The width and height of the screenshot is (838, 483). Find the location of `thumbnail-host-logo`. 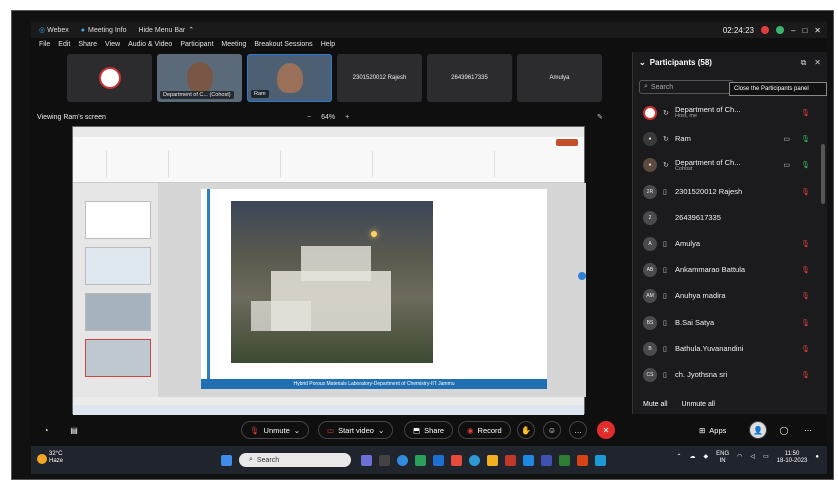

thumbnail-host-logo is located at coordinates (109, 78).